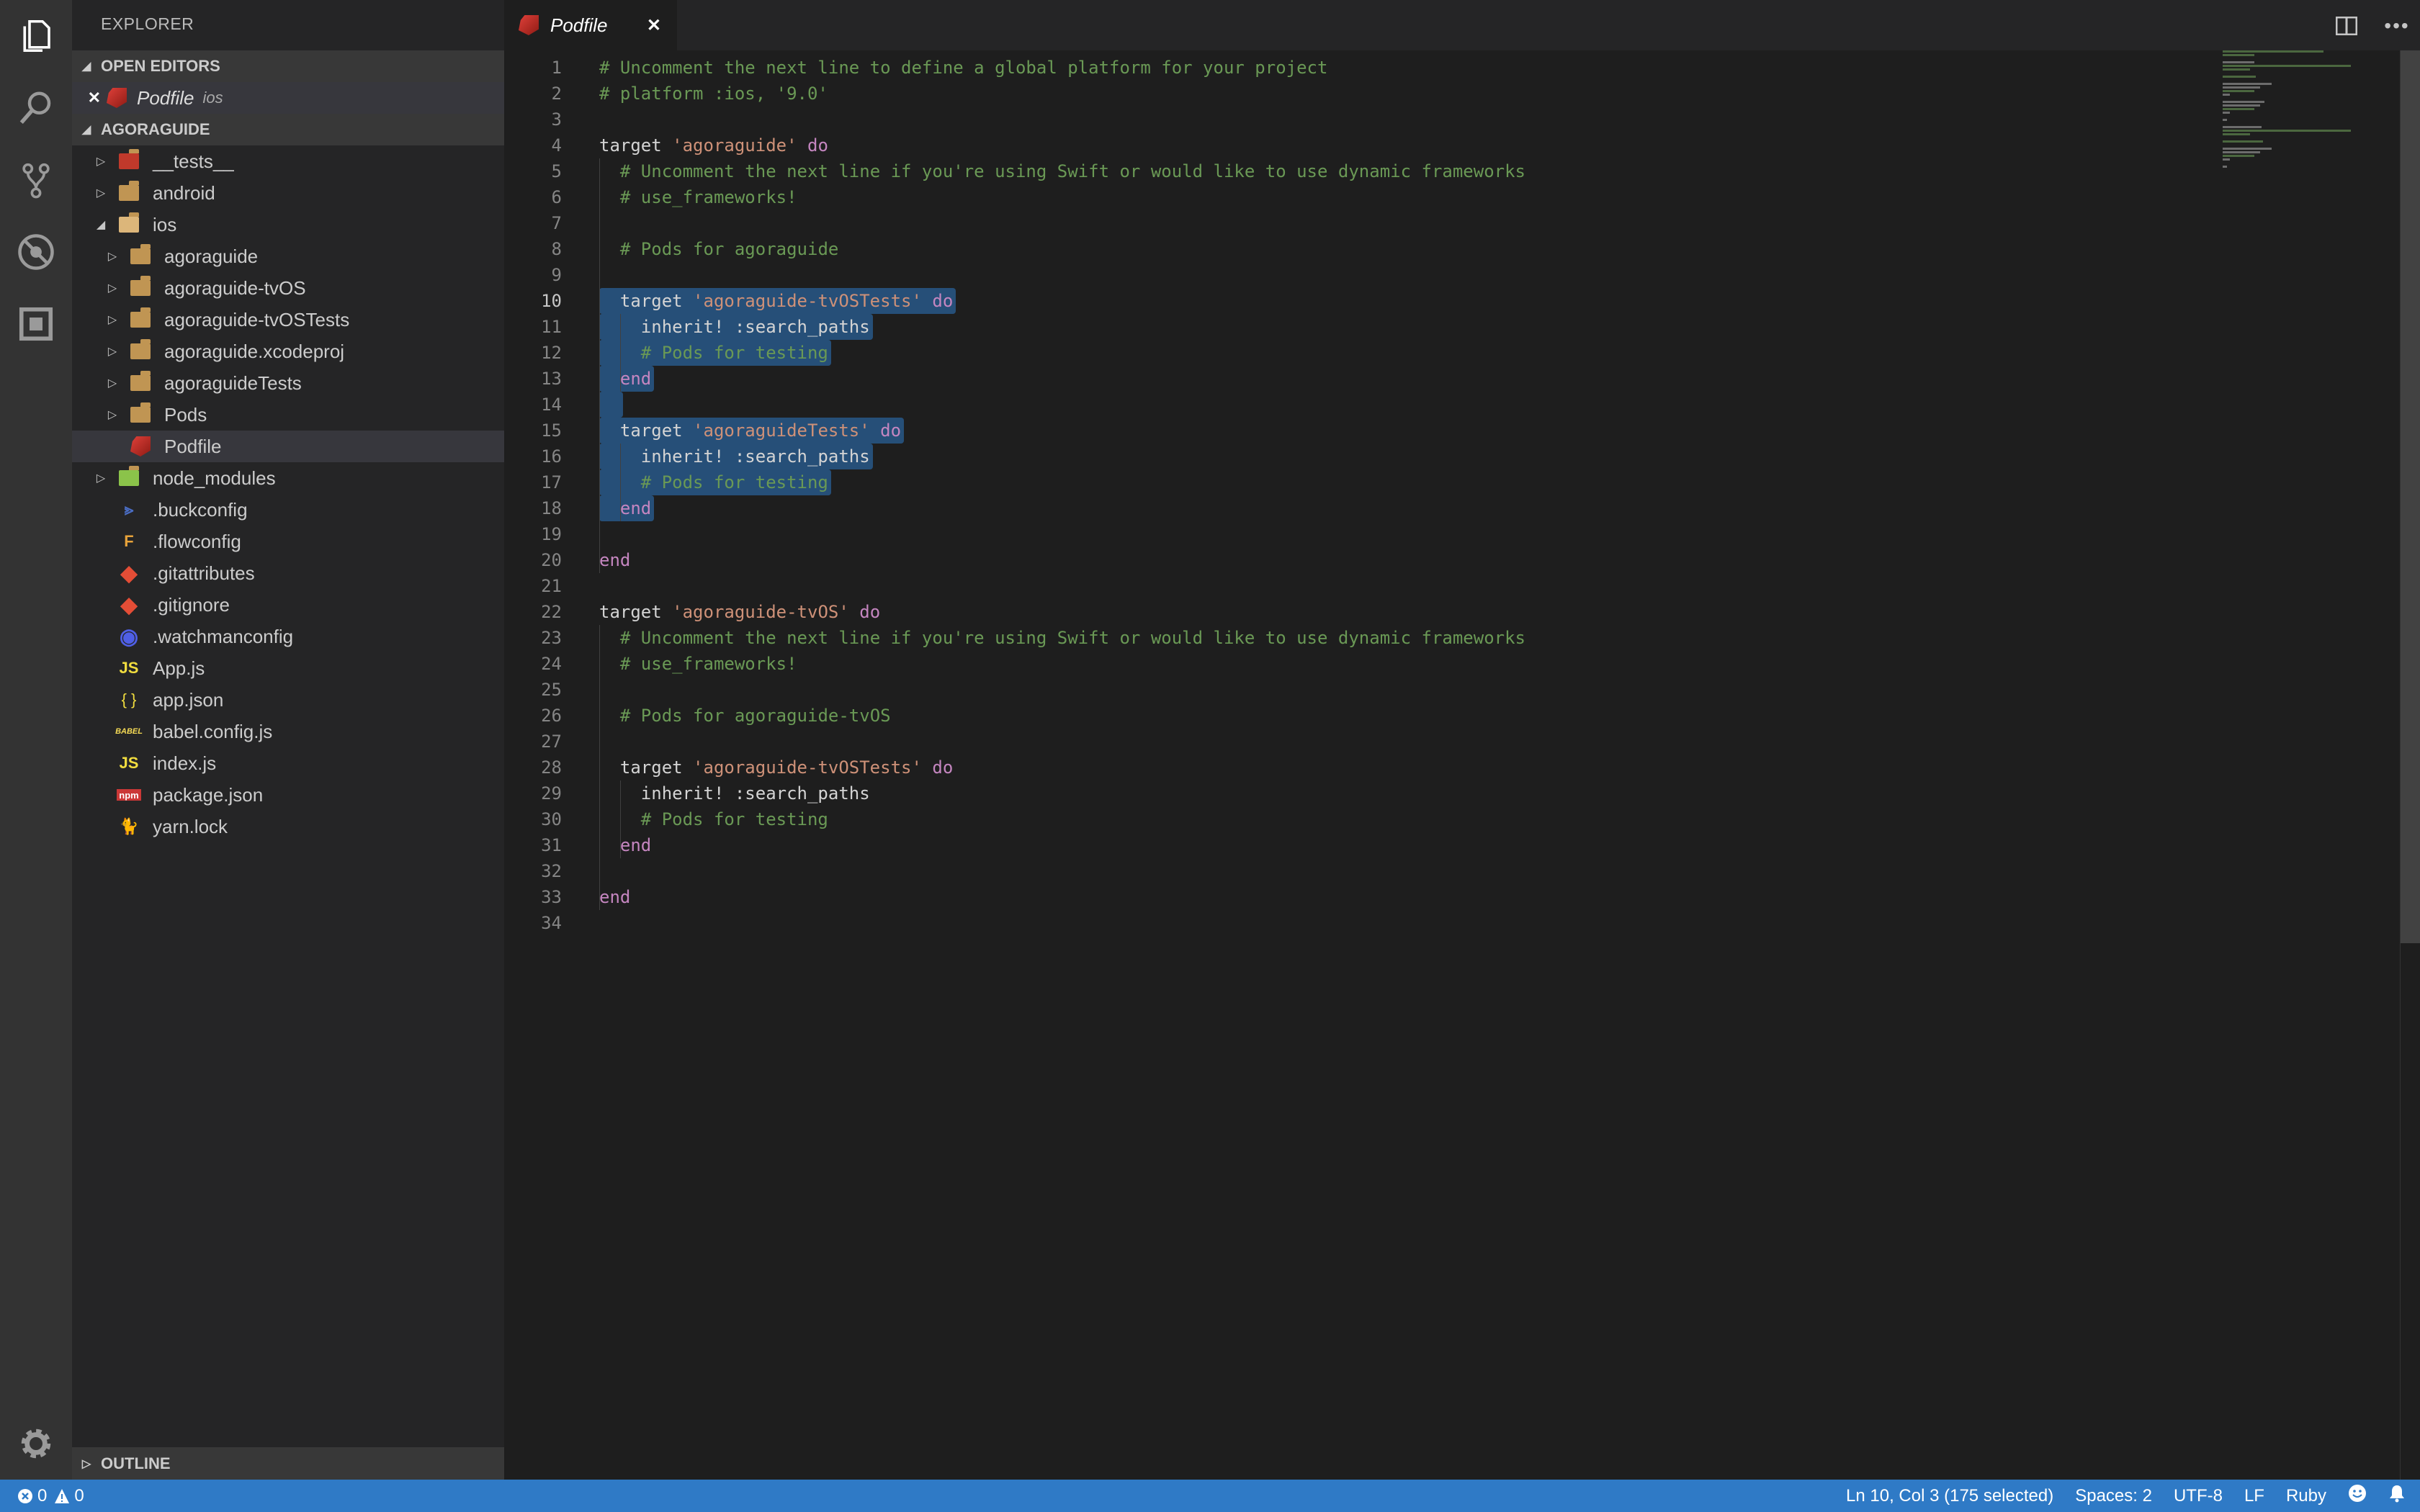 Image resolution: width=2420 pixels, height=1512 pixels. I want to click on code-token: do, so click(891, 430).